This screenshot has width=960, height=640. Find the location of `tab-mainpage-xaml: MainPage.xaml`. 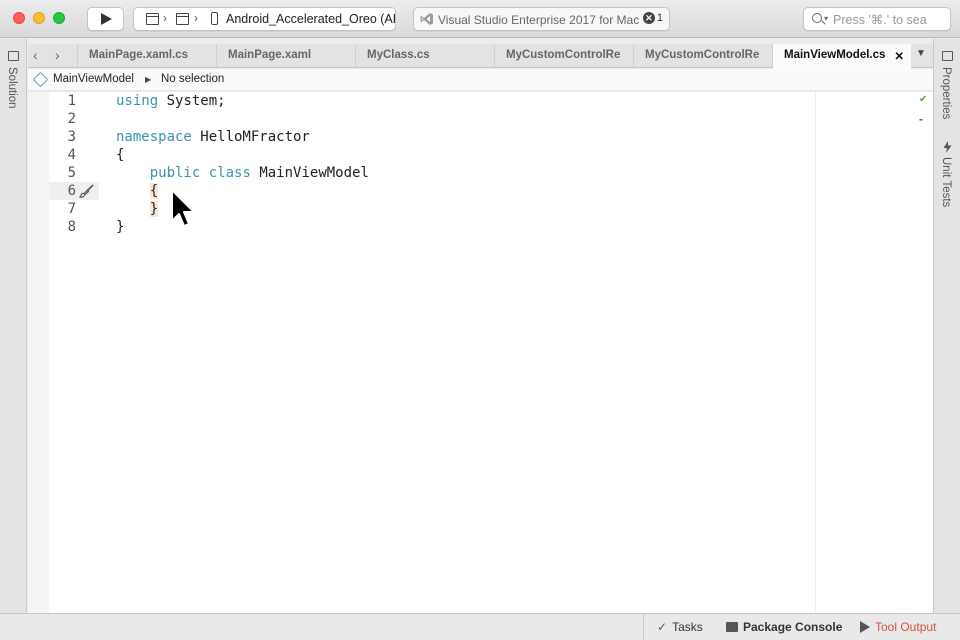

tab-mainpage-xaml: MainPage.xaml is located at coordinates (285, 56).